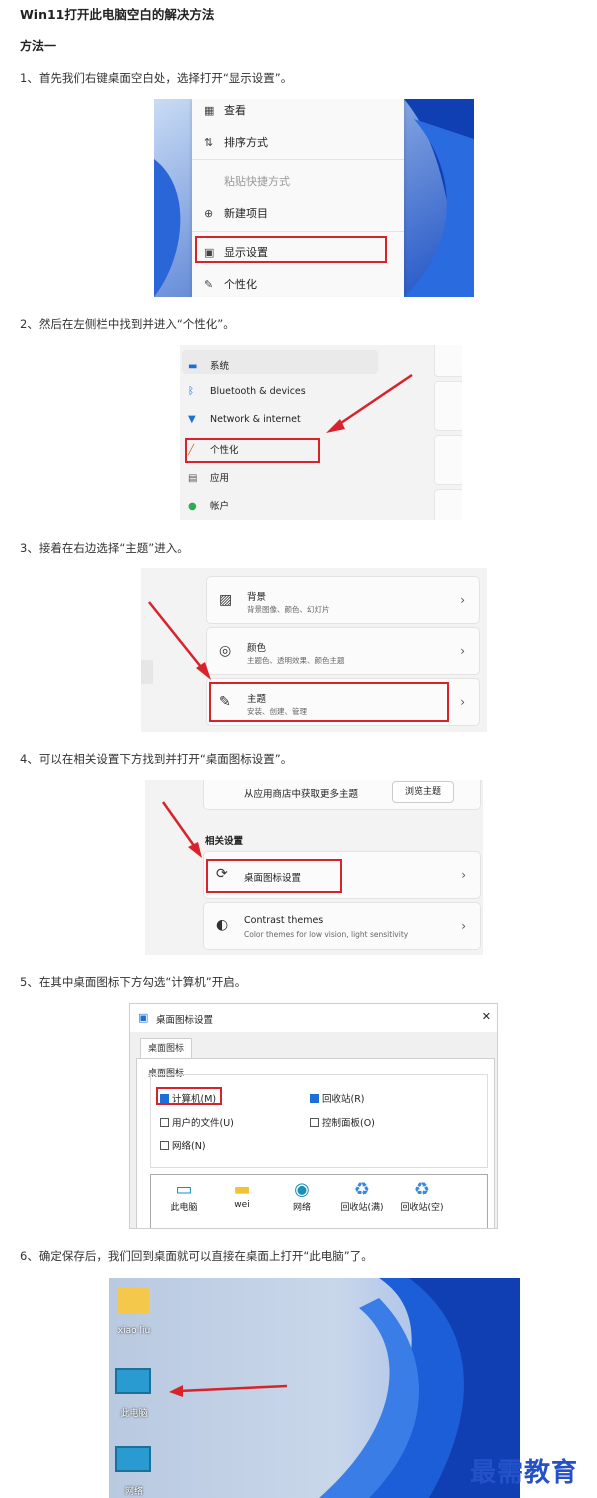 The image size is (597, 1498). What do you see at coordinates (156, 78) in the screenshot?
I see `step-1-text: 1、首先我们右键桌面空白处，选择打开“显示设置”。` at bounding box center [156, 78].